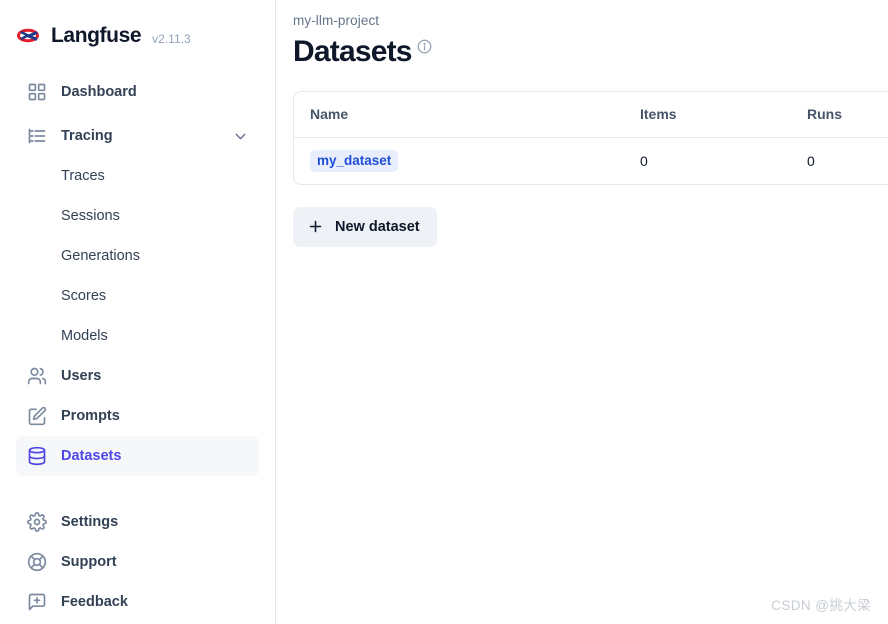  Describe the element at coordinates (352, 51) in the screenshot. I see `page-title: Datasets` at that location.